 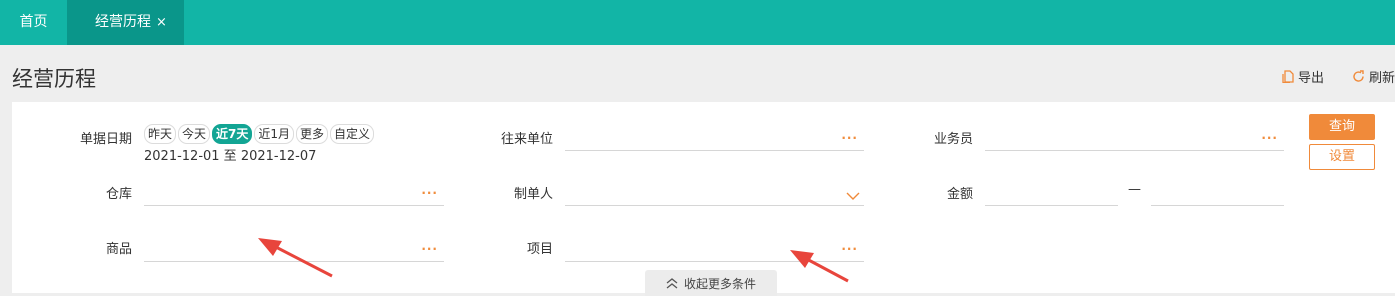 I want to click on amount-min-field, so click(x=1051, y=195).